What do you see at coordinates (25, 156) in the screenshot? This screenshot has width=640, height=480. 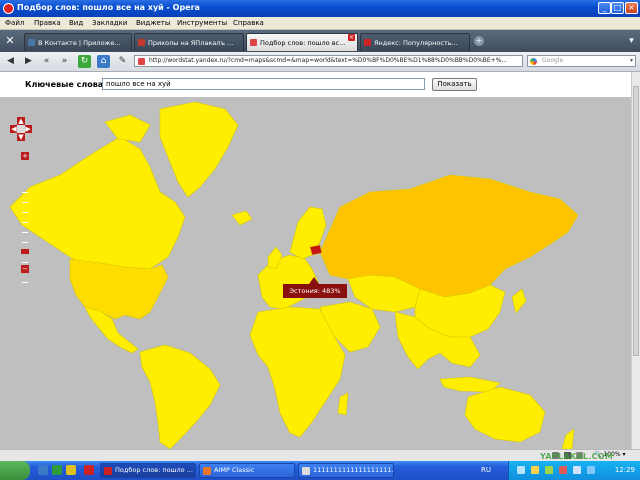 I see `zoom-in-button: +` at bounding box center [25, 156].